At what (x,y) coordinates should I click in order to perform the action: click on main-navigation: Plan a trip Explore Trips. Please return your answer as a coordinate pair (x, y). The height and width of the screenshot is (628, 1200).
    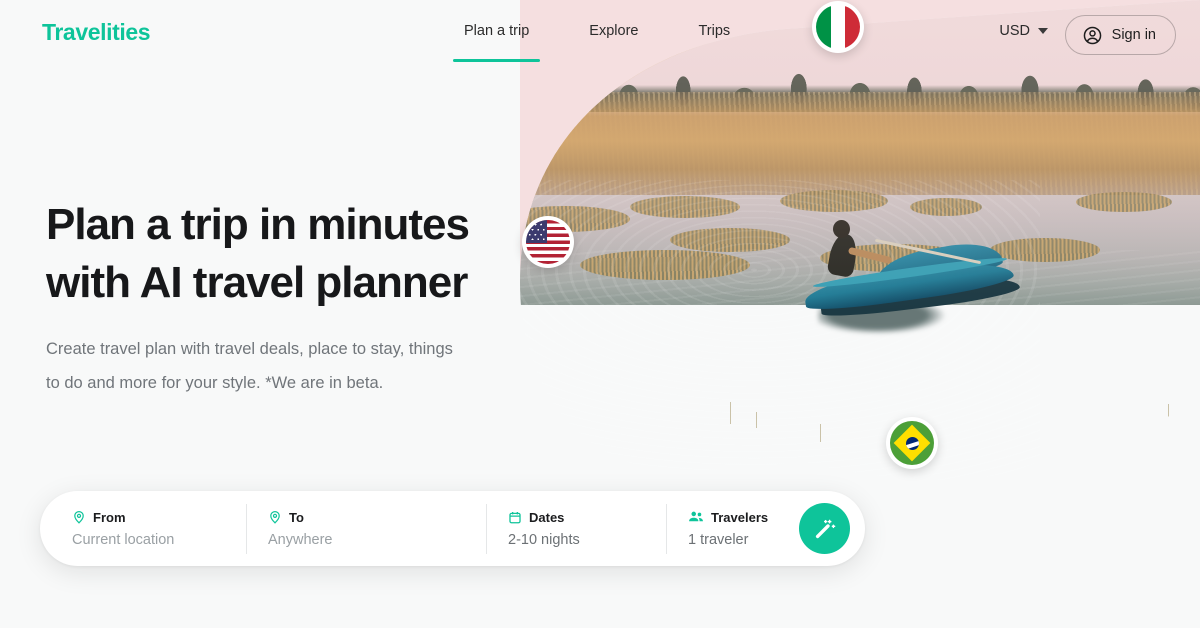
    Looking at the image, I should click on (597, 31).